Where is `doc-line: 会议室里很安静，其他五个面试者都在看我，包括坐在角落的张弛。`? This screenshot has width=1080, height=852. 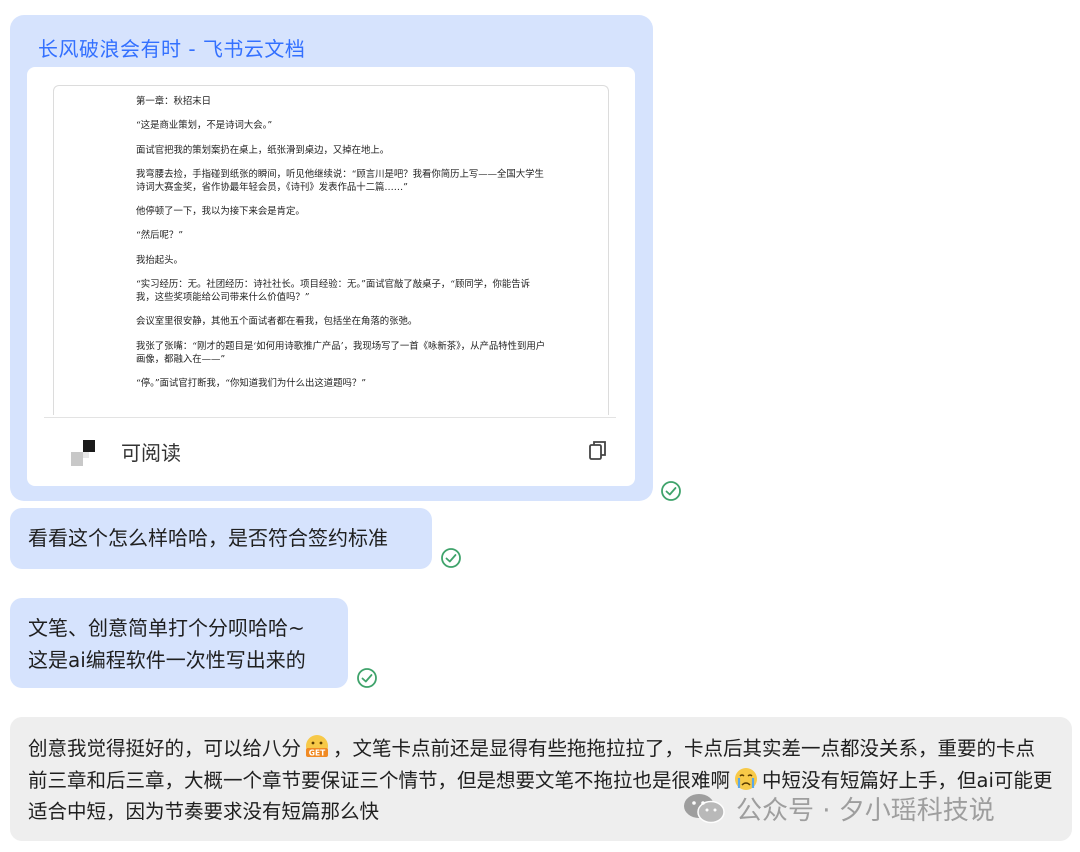 doc-line: 会议室里很安静，其他五个面试者都在看我，包括坐在角落的张弛。 is located at coordinates (277, 322).